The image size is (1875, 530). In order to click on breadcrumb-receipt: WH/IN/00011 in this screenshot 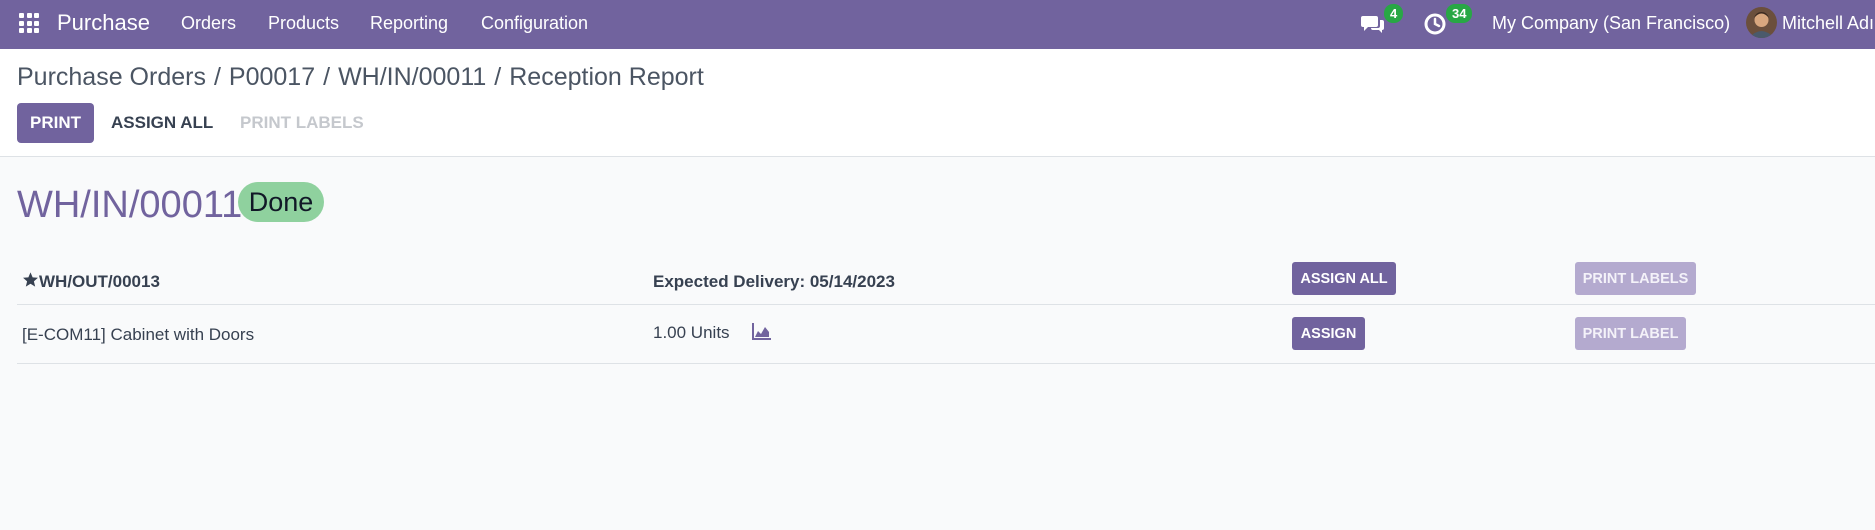, I will do `click(412, 77)`.